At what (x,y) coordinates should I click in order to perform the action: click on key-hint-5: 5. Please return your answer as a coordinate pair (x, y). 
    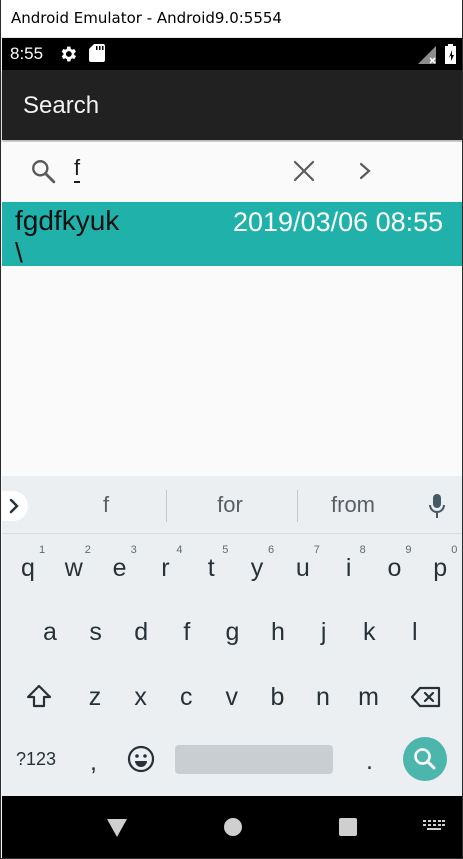
    Looking at the image, I should click on (225, 550).